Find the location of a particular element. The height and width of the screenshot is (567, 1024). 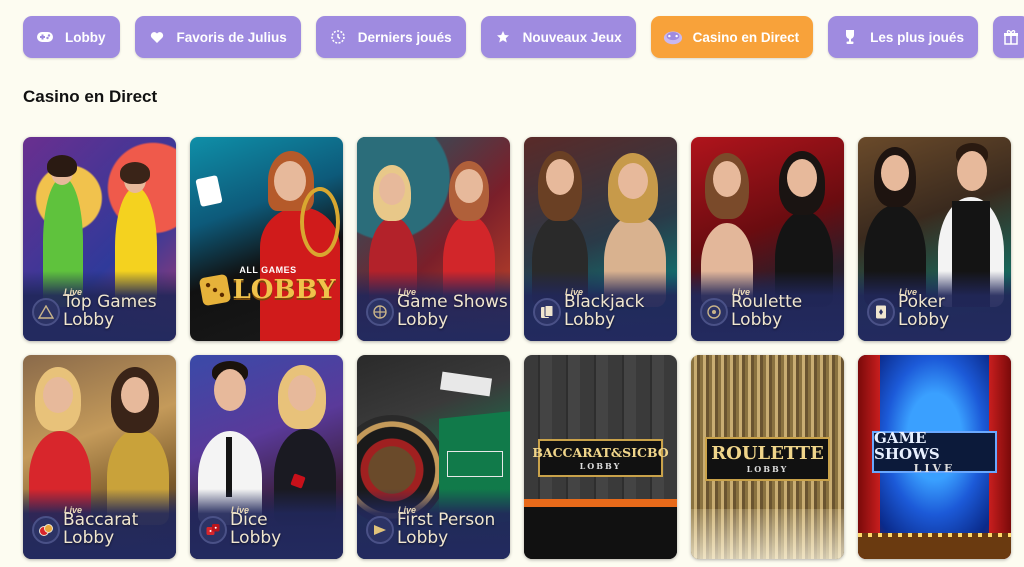

lobby-sign: BACCARAT&SICBO LOBBY is located at coordinates (600, 458).